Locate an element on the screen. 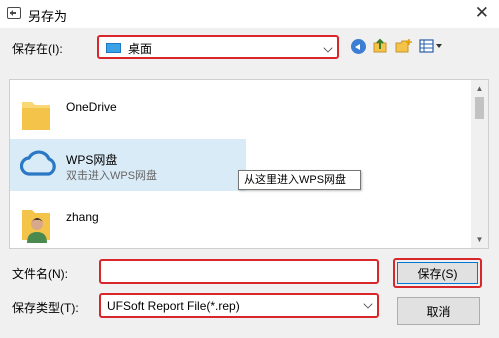 This screenshot has width=499, height=338. back-arrow-icon is located at coordinates (358, 46).